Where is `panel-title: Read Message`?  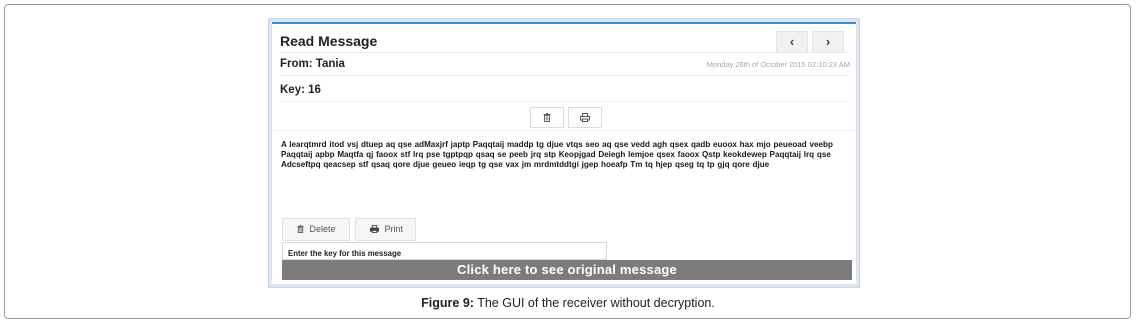 panel-title: Read Message is located at coordinates (329, 41).